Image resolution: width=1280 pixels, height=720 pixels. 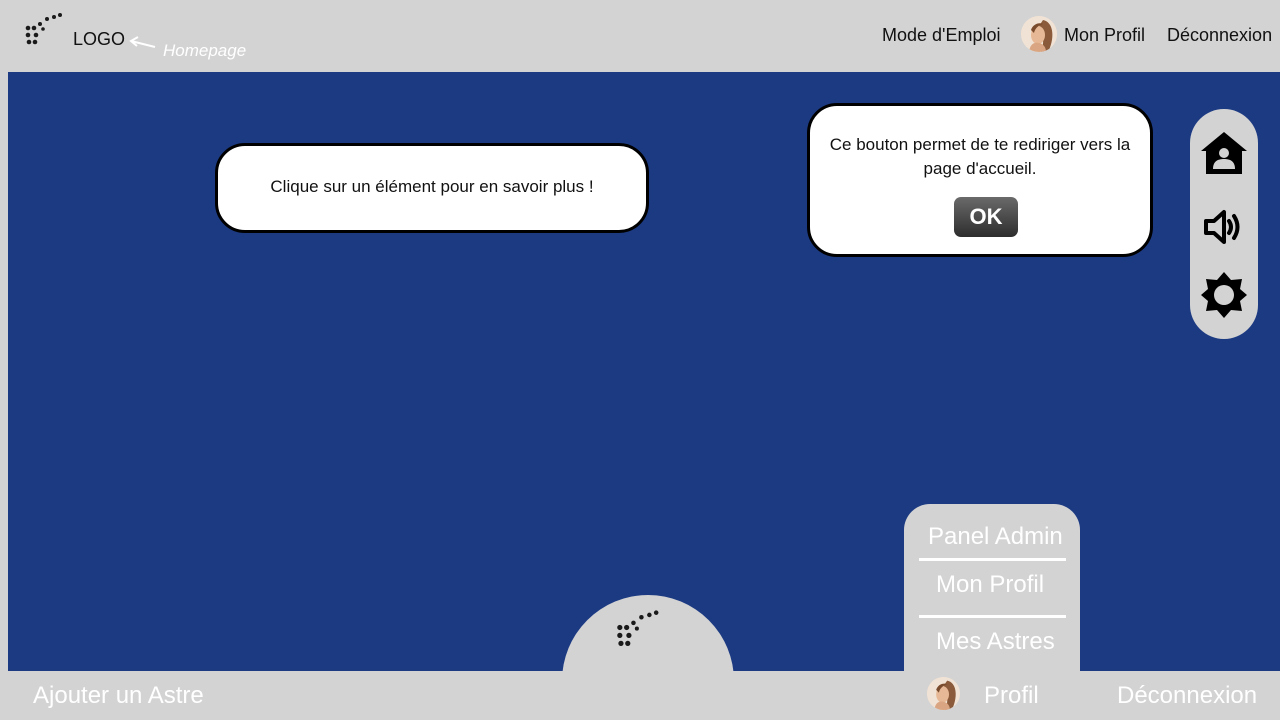 What do you see at coordinates (990, 585) in the screenshot?
I see `menu-item-mon-profil: Mon Profil` at bounding box center [990, 585].